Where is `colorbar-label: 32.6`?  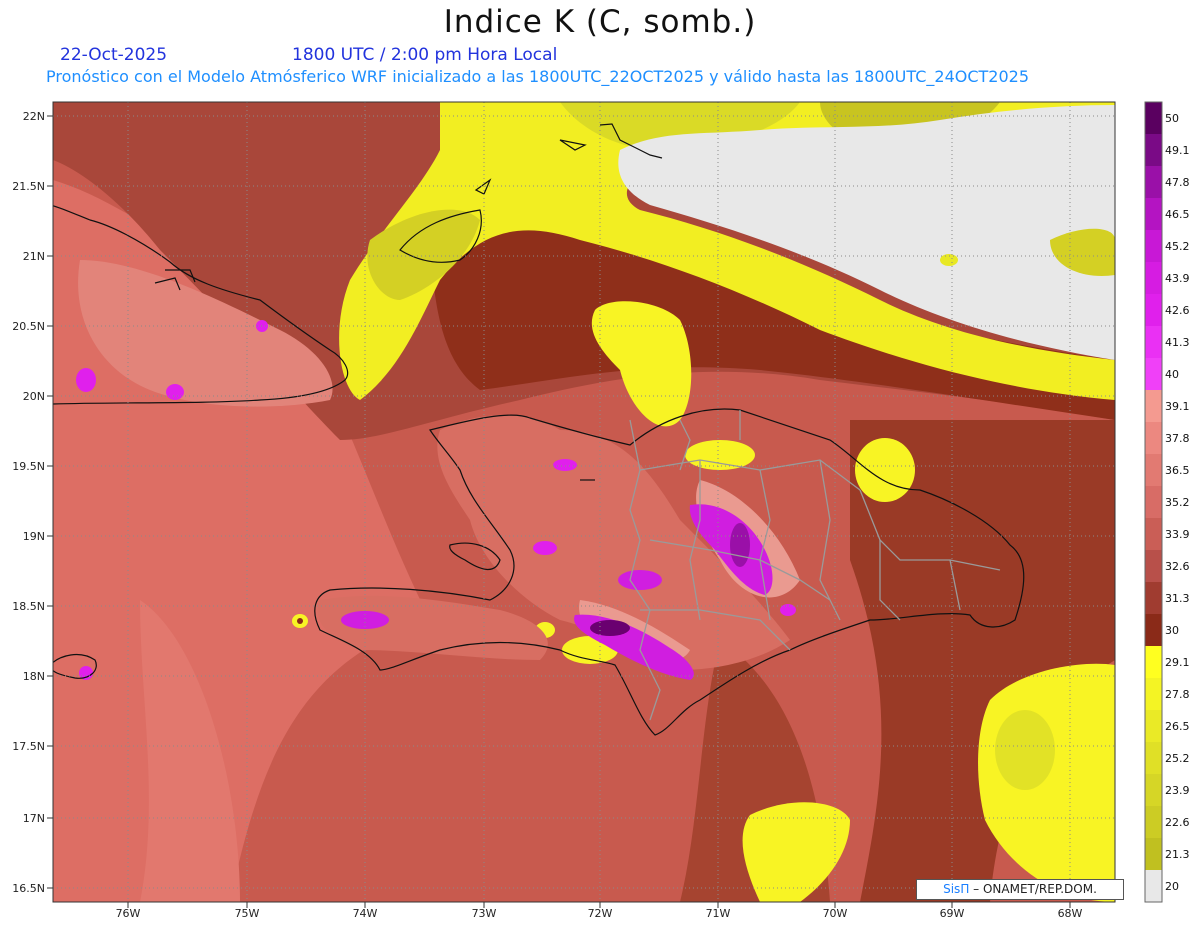
colorbar-label: 32.6 is located at coordinates (1177, 566).